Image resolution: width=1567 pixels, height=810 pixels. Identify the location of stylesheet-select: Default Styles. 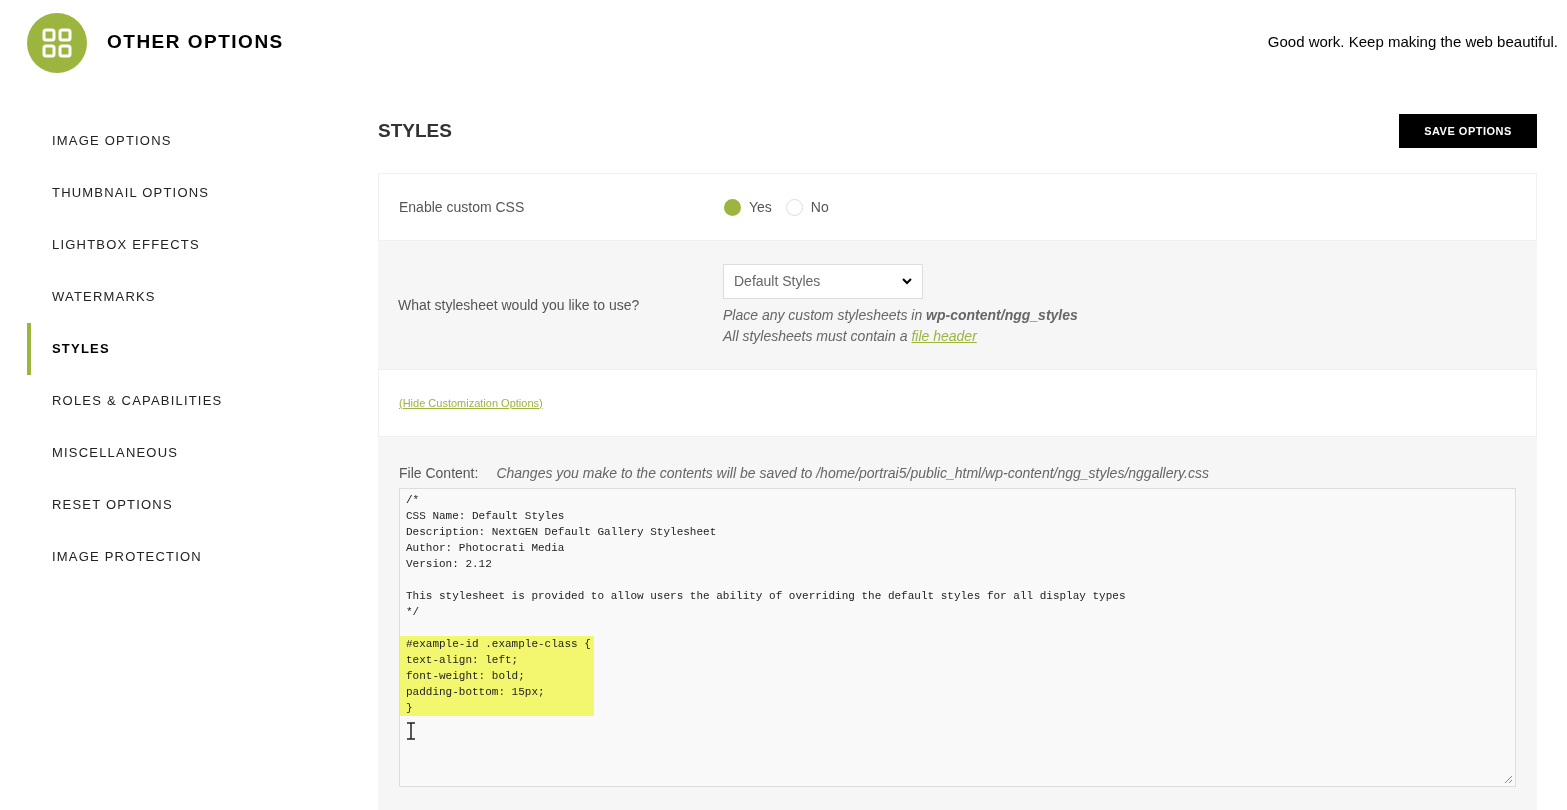
(823, 281).